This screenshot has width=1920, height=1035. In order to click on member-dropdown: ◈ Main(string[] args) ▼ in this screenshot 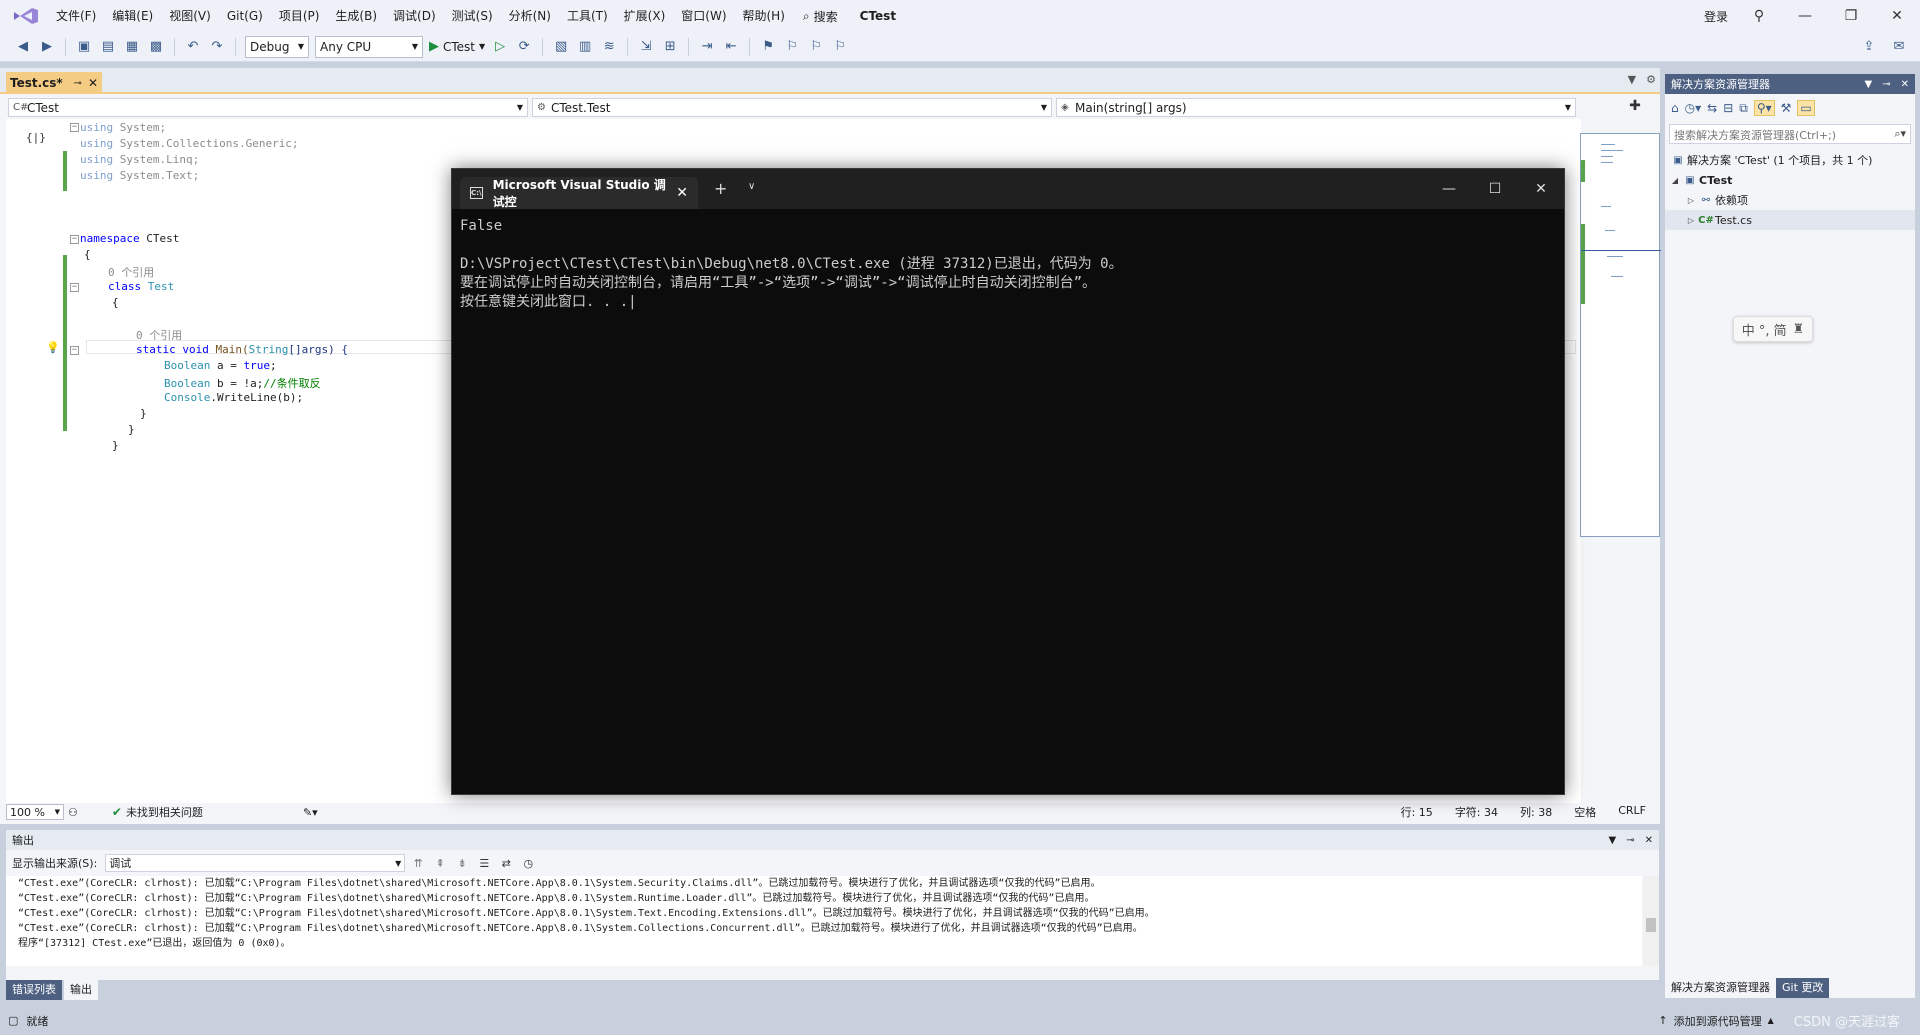, I will do `click(1316, 107)`.